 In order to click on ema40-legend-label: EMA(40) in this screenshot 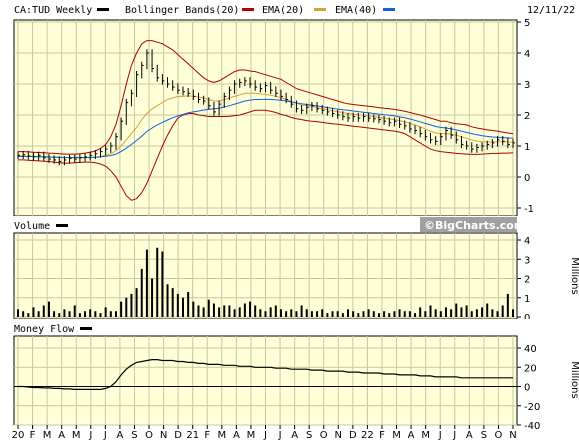, I will do `click(356, 10)`.